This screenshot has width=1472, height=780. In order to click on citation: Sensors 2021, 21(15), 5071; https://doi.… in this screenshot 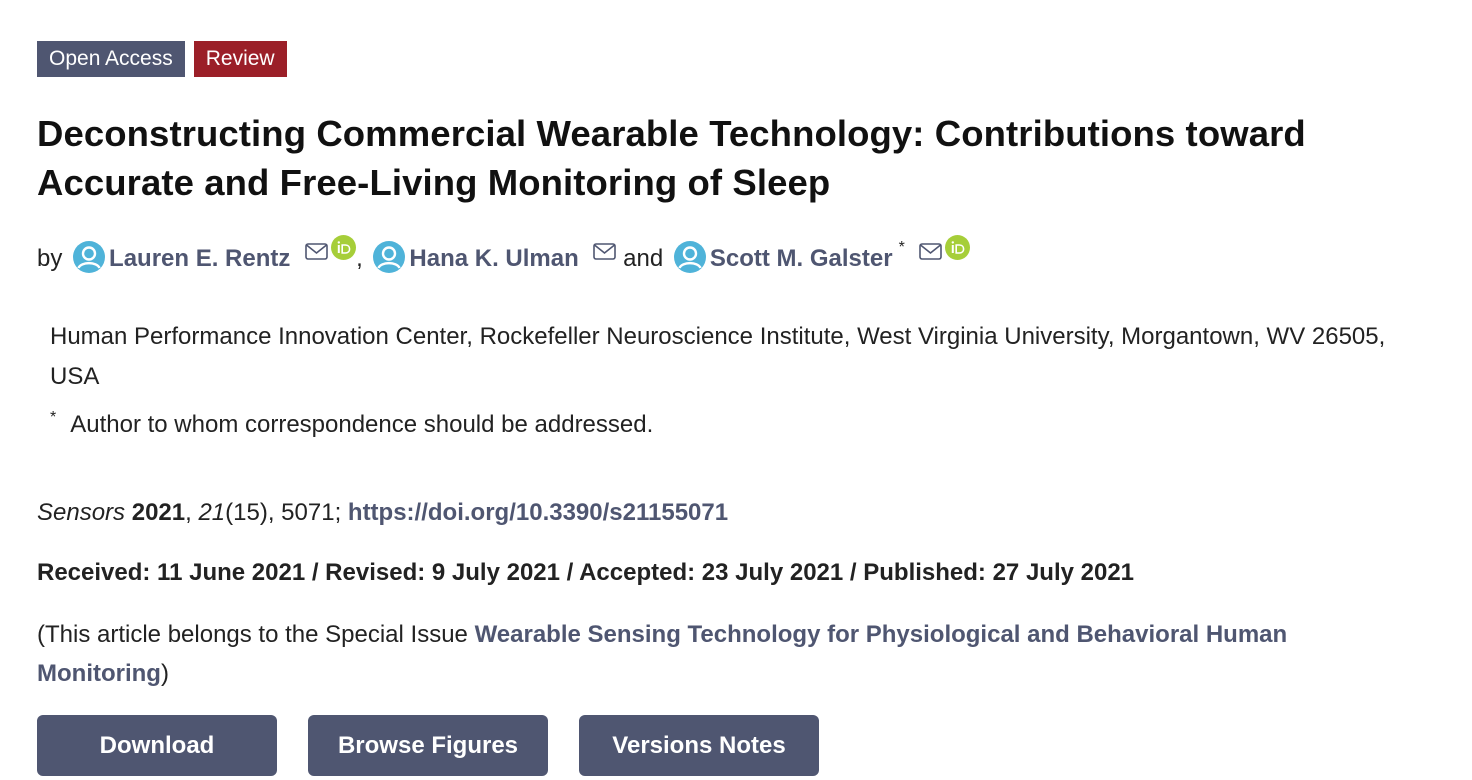, I will do `click(737, 513)`.